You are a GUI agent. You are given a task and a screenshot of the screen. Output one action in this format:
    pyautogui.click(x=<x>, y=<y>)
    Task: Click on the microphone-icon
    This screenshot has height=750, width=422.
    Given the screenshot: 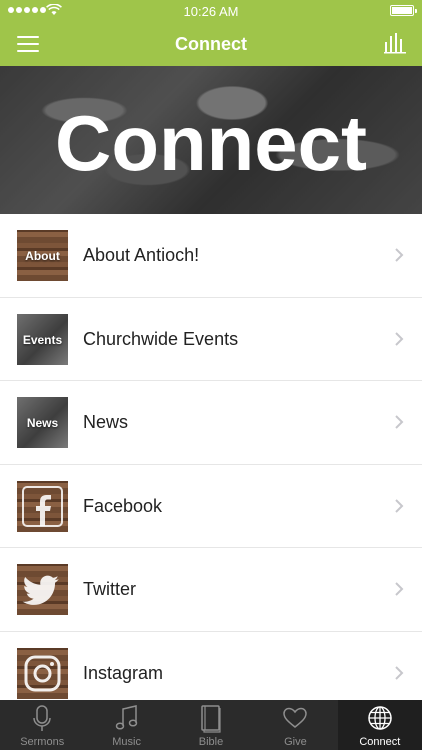 What is the action you would take?
    pyautogui.click(x=42, y=718)
    